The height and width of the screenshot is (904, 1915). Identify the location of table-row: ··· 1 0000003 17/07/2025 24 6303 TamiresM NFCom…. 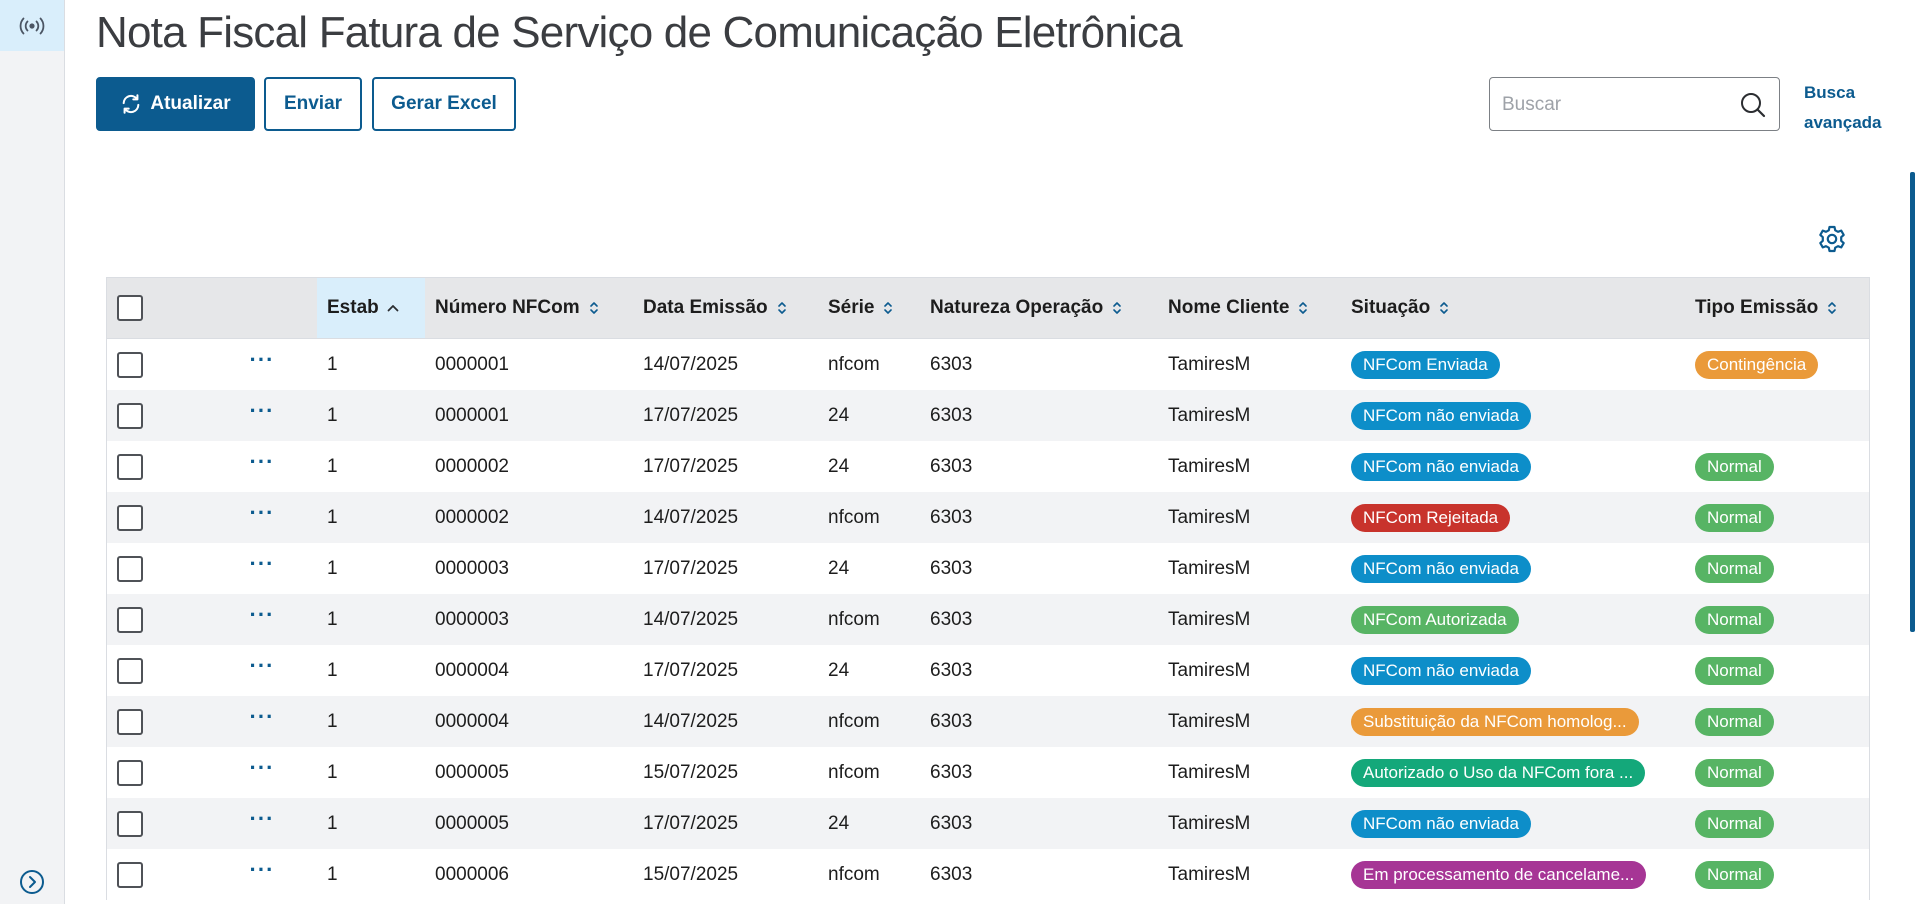
(988, 568).